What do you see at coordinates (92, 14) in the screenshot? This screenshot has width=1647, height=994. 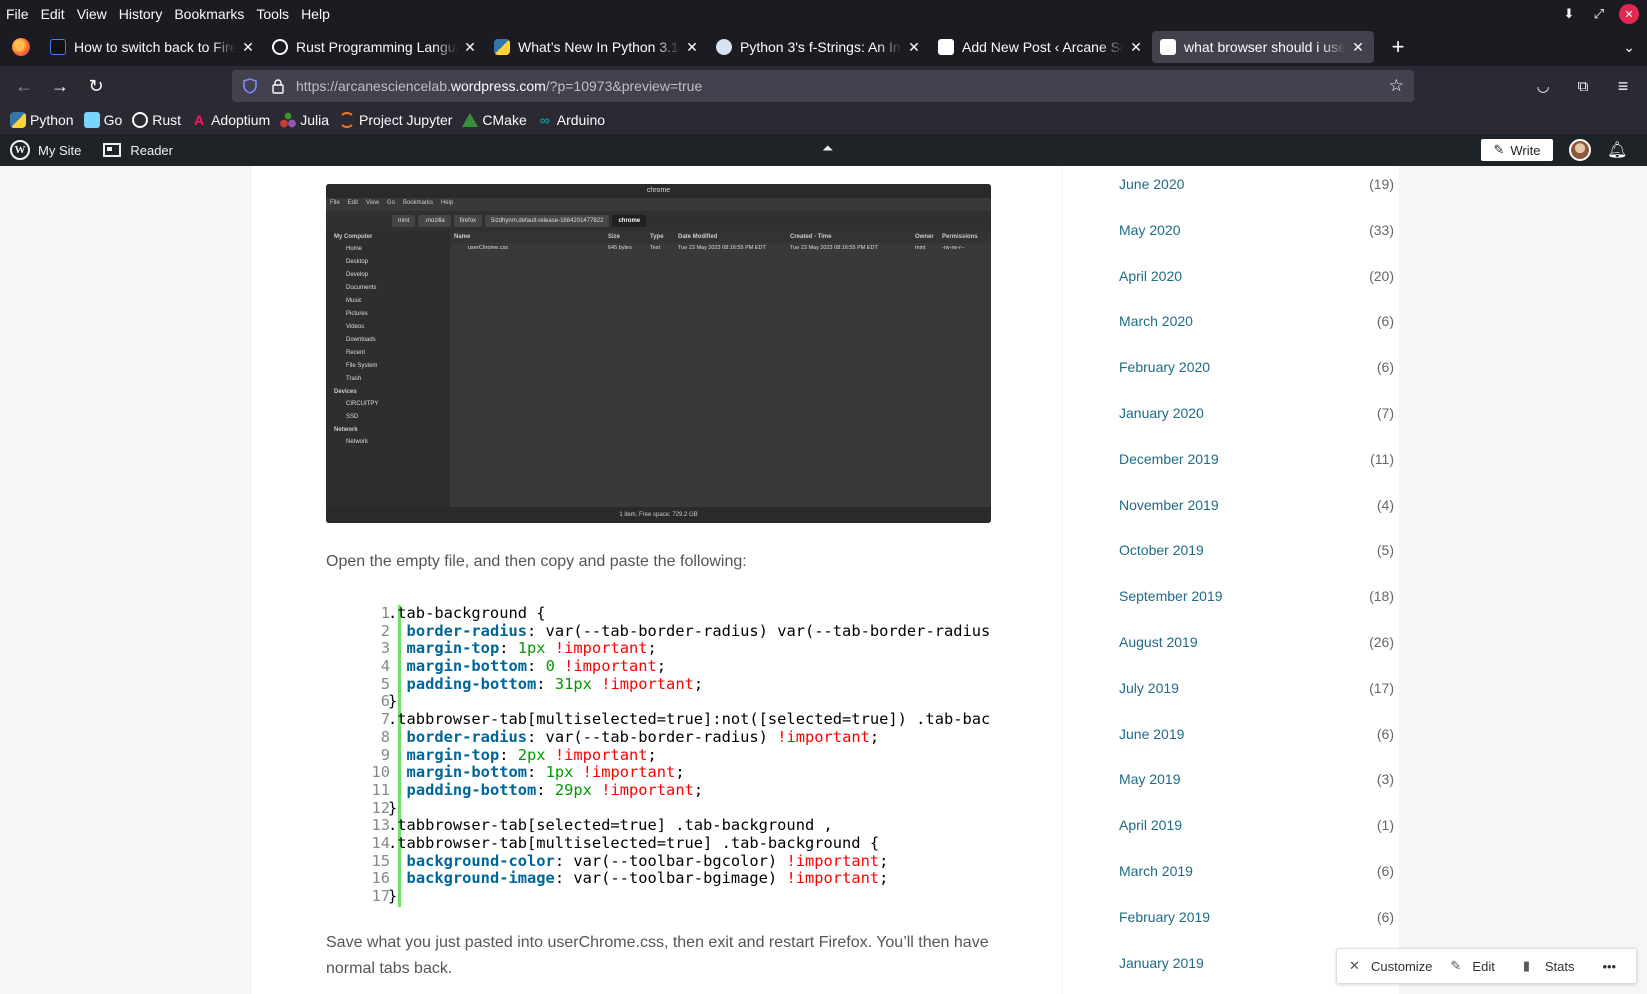 I see `menu-view: View` at bounding box center [92, 14].